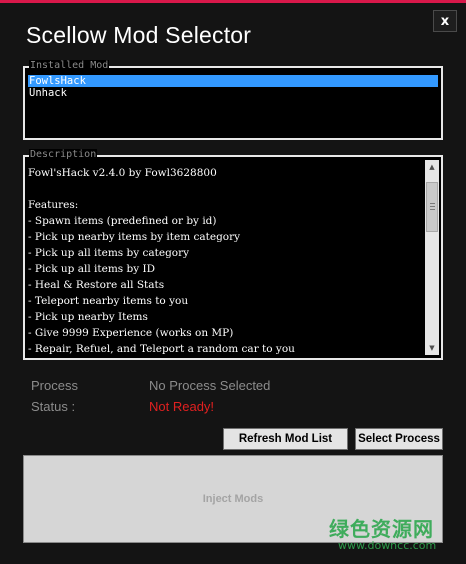  I want to click on select-process-button: Select Process, so click(399, 439).